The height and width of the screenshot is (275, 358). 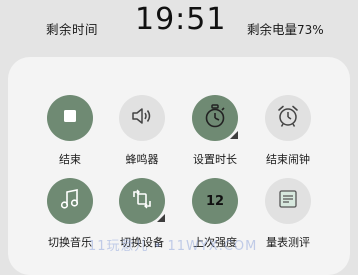 I want to click on stop-alarm-label: 结束闹钟, so click(x=288, y=159).